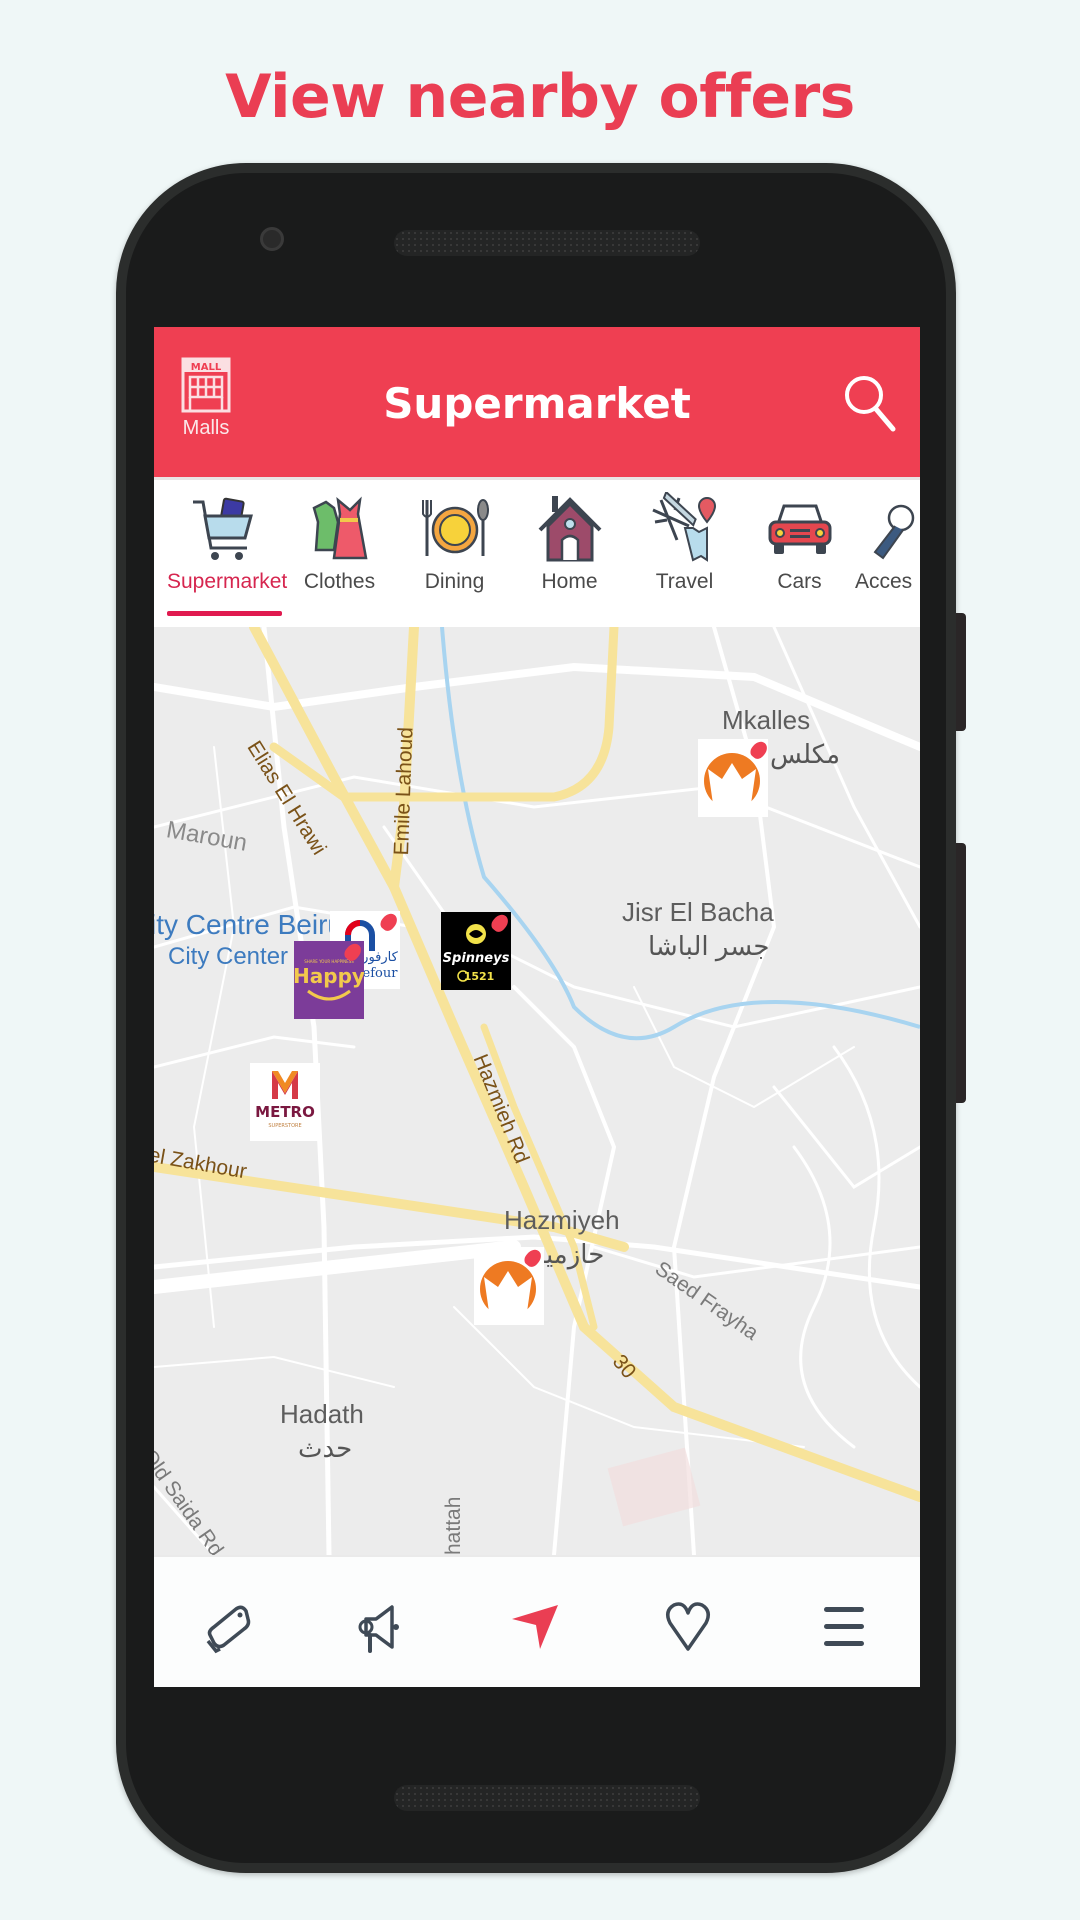 The image size is (1080, 1920). What do you see at coordinates (540, 97) in the screenshot?
I see `promo-headline: View nearby offers` at bounding box center [540, 97].